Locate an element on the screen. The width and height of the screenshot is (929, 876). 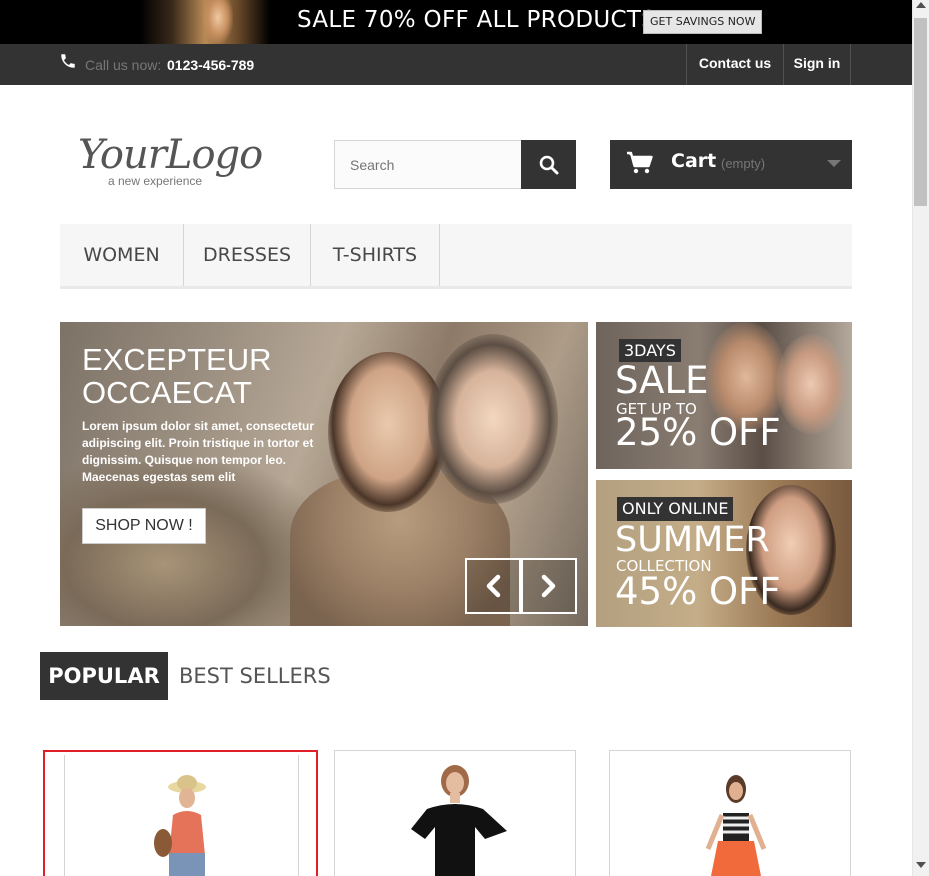
cart-label: Cart is located at coordinates (694, 161).